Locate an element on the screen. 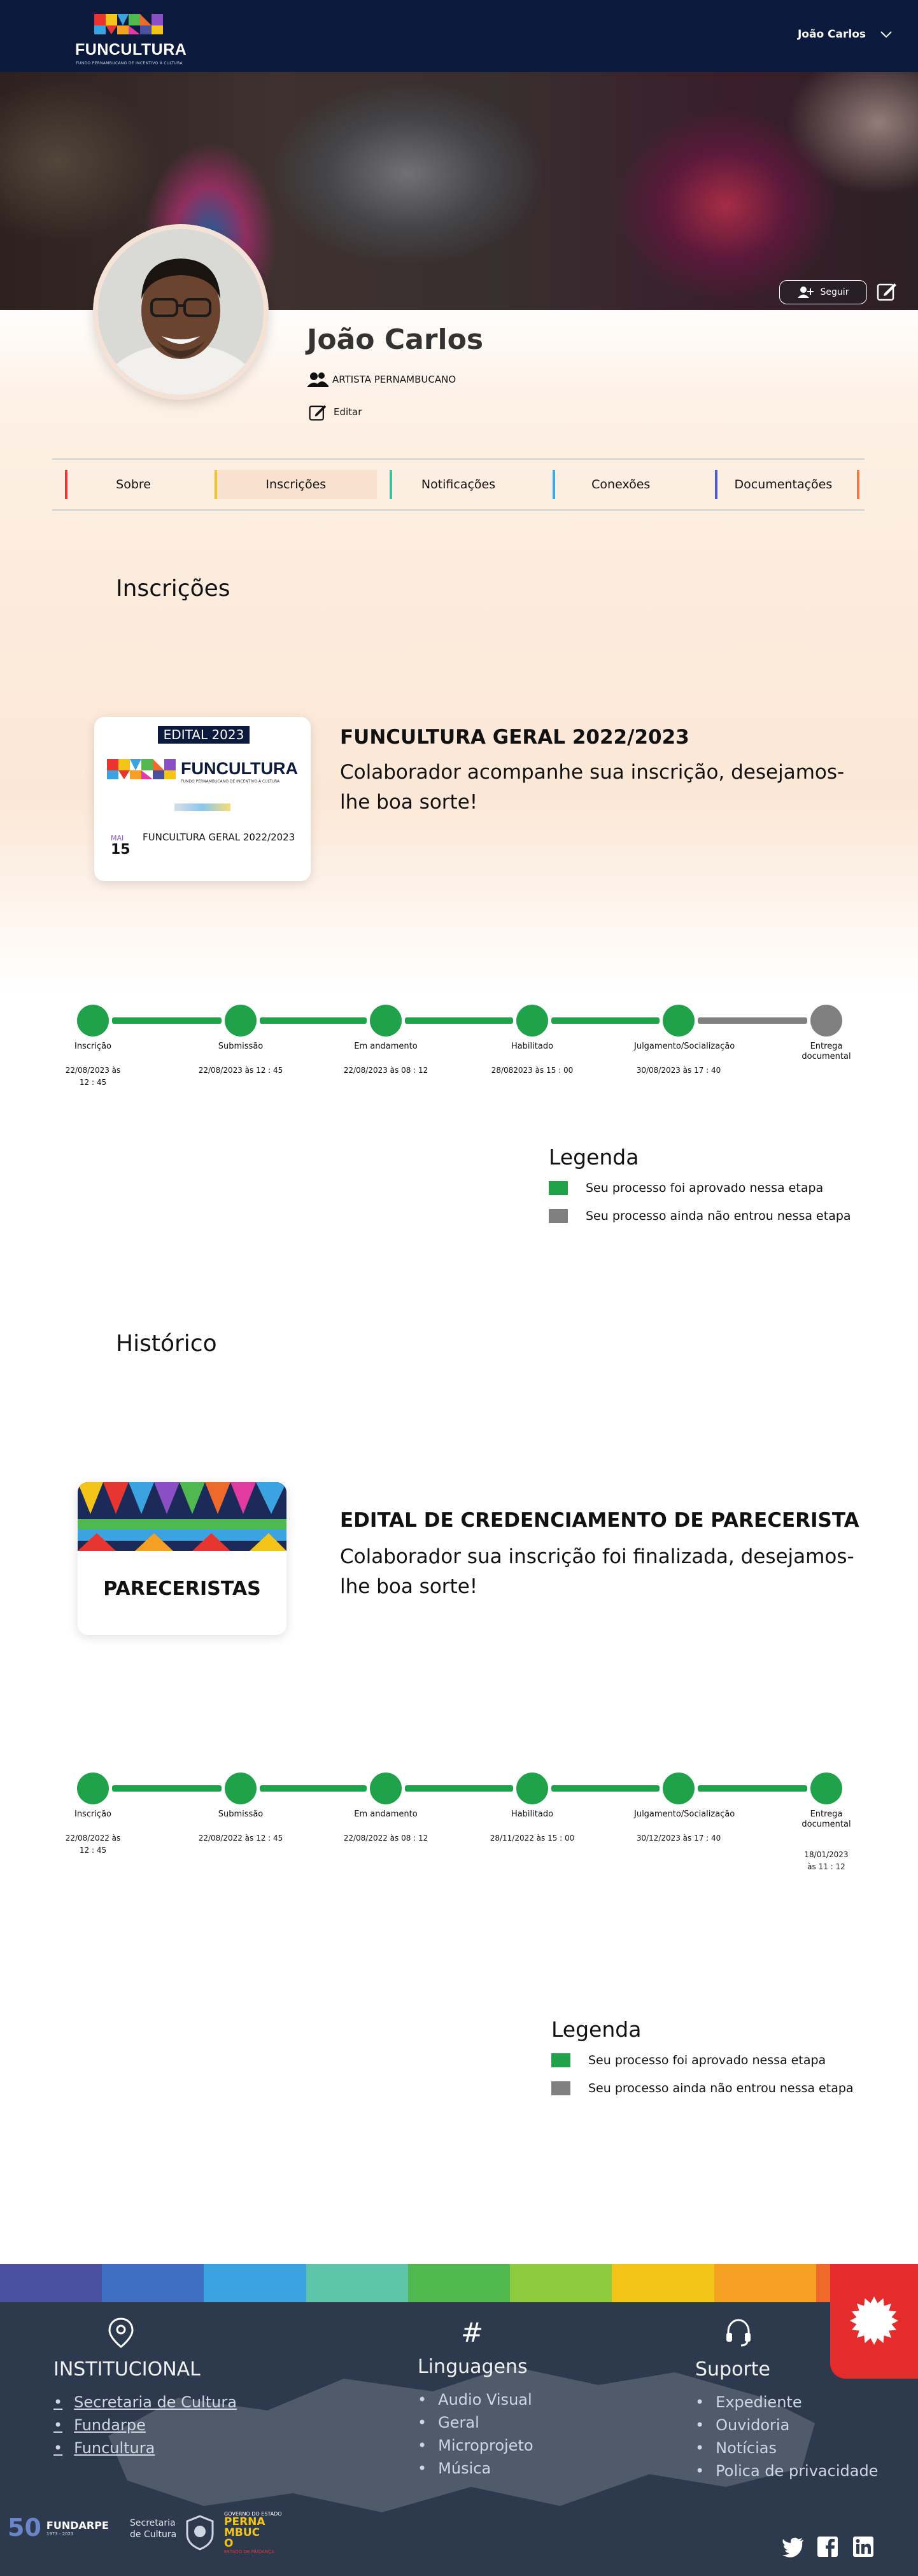 The image size is (918, 2576). timeline-step-date: 22/08/2023 às 08 : 12 is located at coordinates (385, 1070).